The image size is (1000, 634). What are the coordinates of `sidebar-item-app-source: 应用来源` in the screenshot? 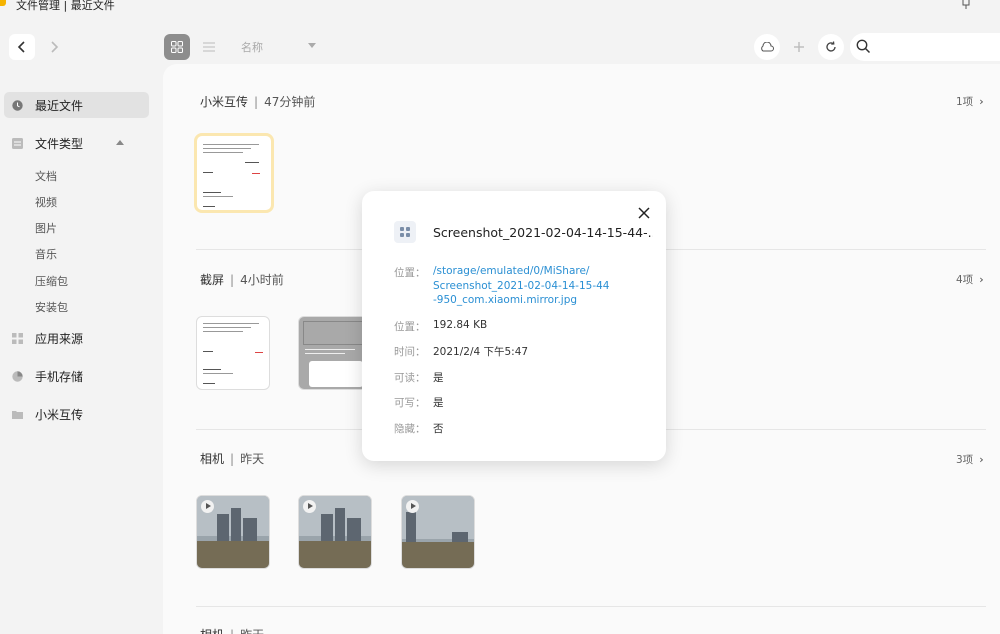 It's located at (76, 338).